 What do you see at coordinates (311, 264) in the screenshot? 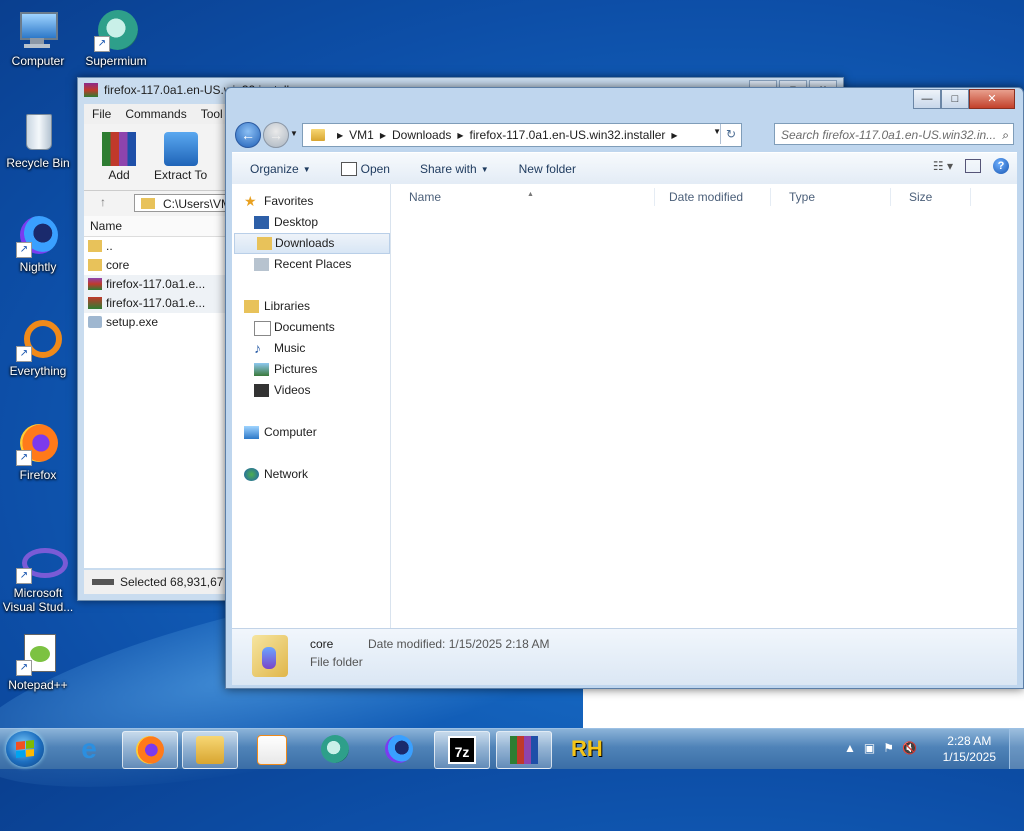
I see `nav-recent-places: Recent Places` at bounding box center [311, 264].